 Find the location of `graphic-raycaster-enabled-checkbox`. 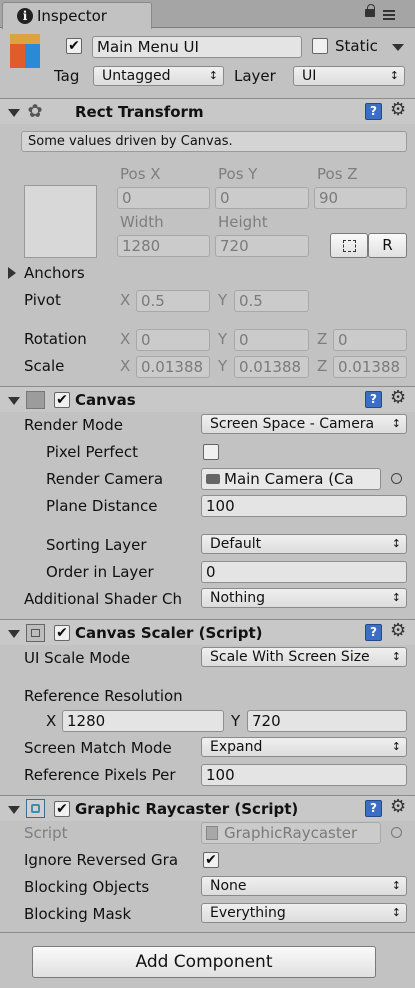

graphic-raycaster-enabled-checkbox is located at coordinates (62, 809).